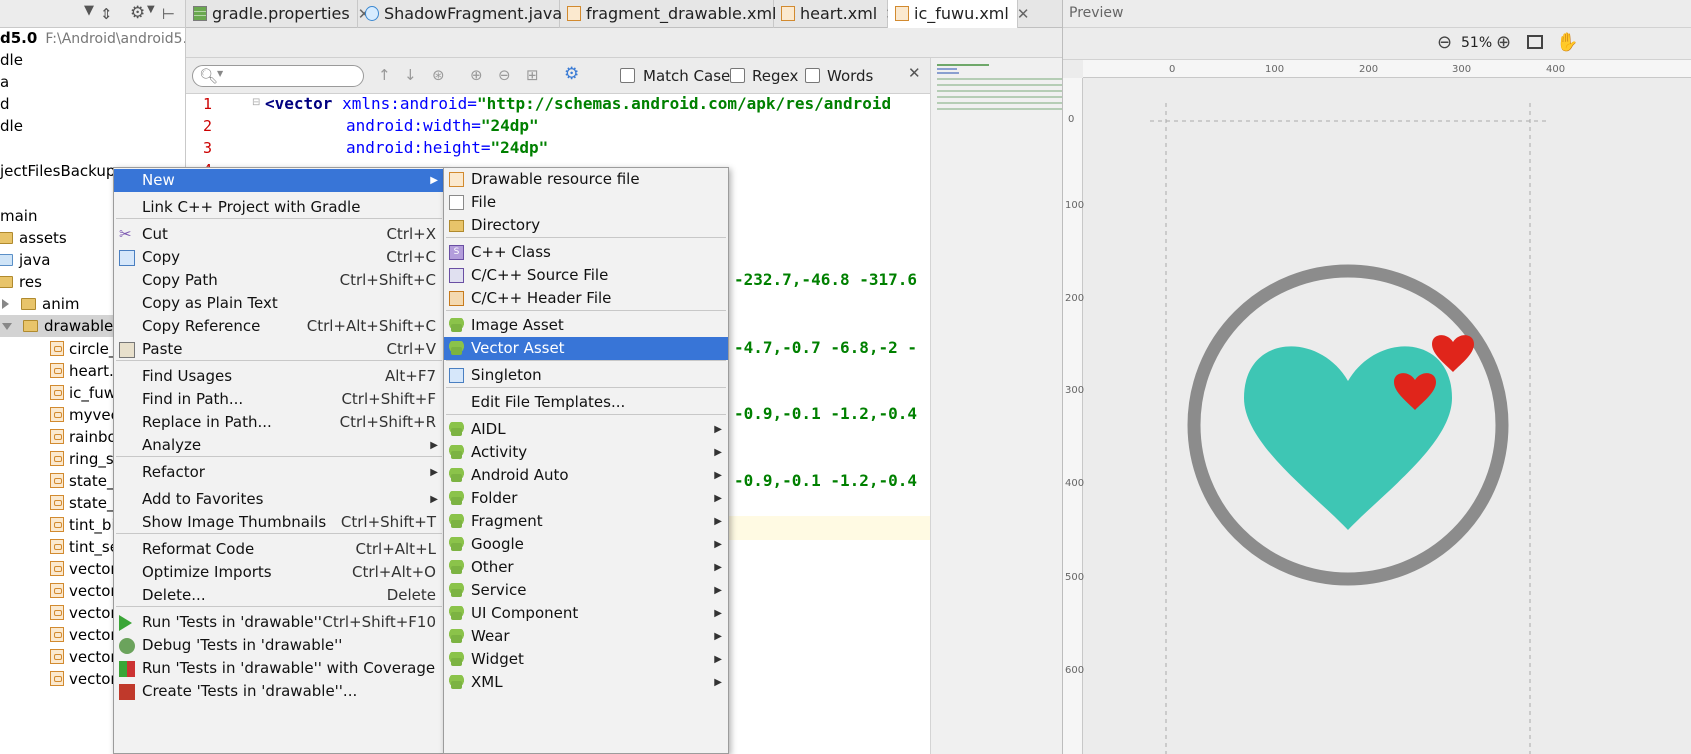 The image size is (1691, 754). What do you see at coordinates (1535, 42) in the screenshot?
I see `zoom-to-fit-icon` at bounding box center [1535, 42].